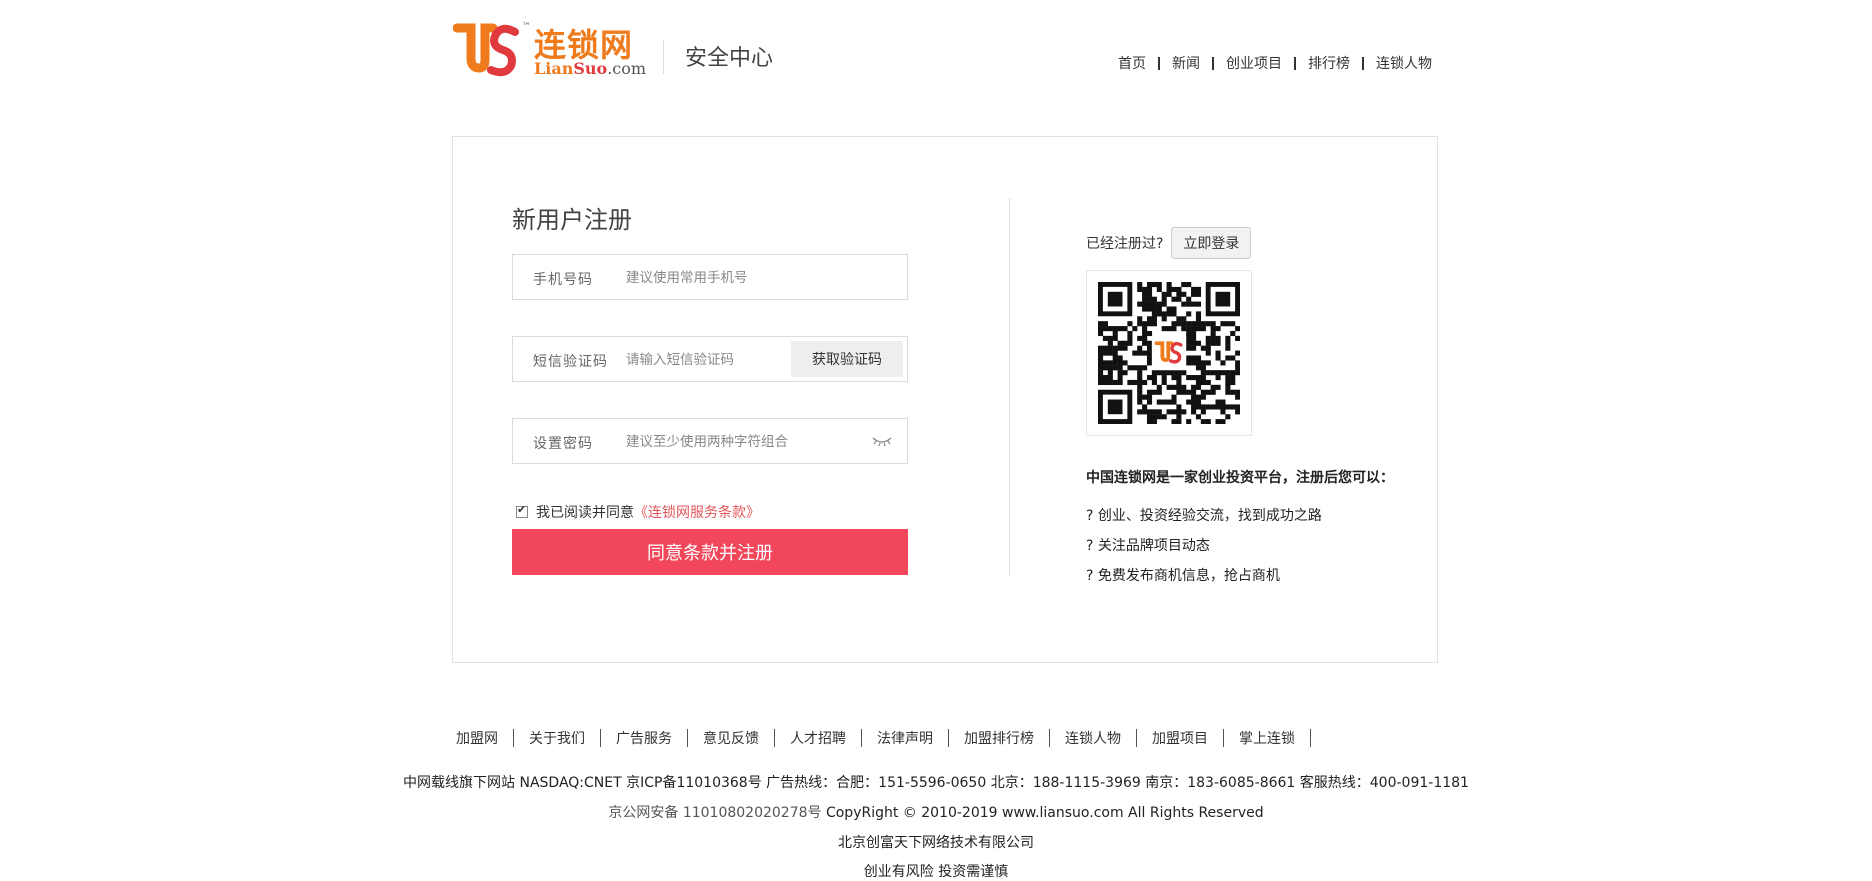 This screenshot has width=1872, height=881. What do you see at coordinates (1169, 243) in the screenshot?
I see `already-registered-row: 已经注册过? 立即登录` at bounding box center [1169, 243].